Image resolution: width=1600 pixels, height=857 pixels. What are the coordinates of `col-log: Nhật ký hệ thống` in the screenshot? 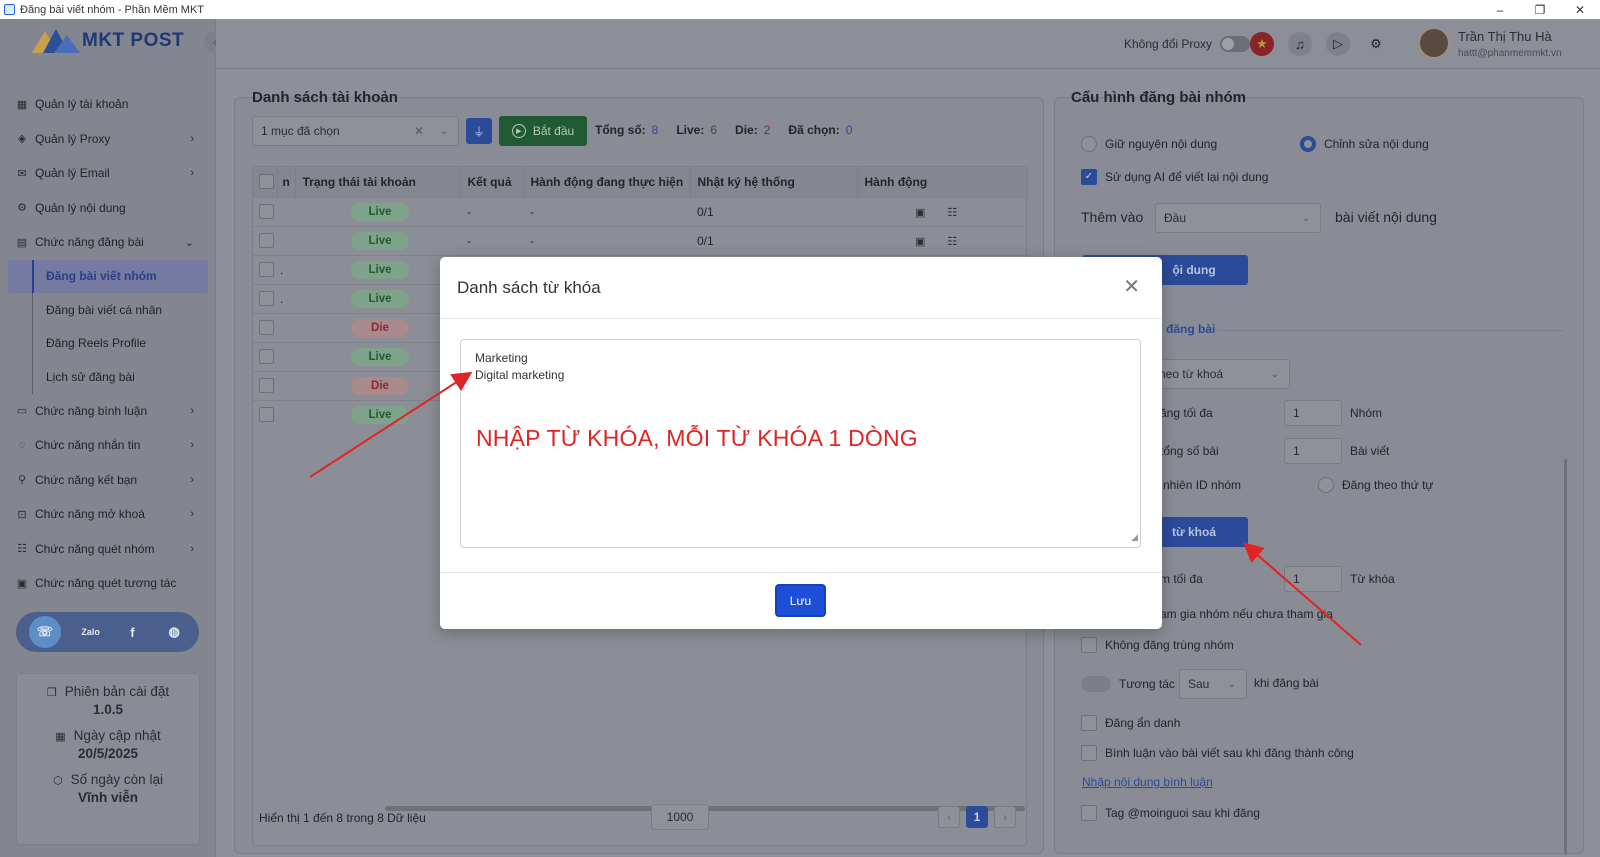 It's located at (774, 182).